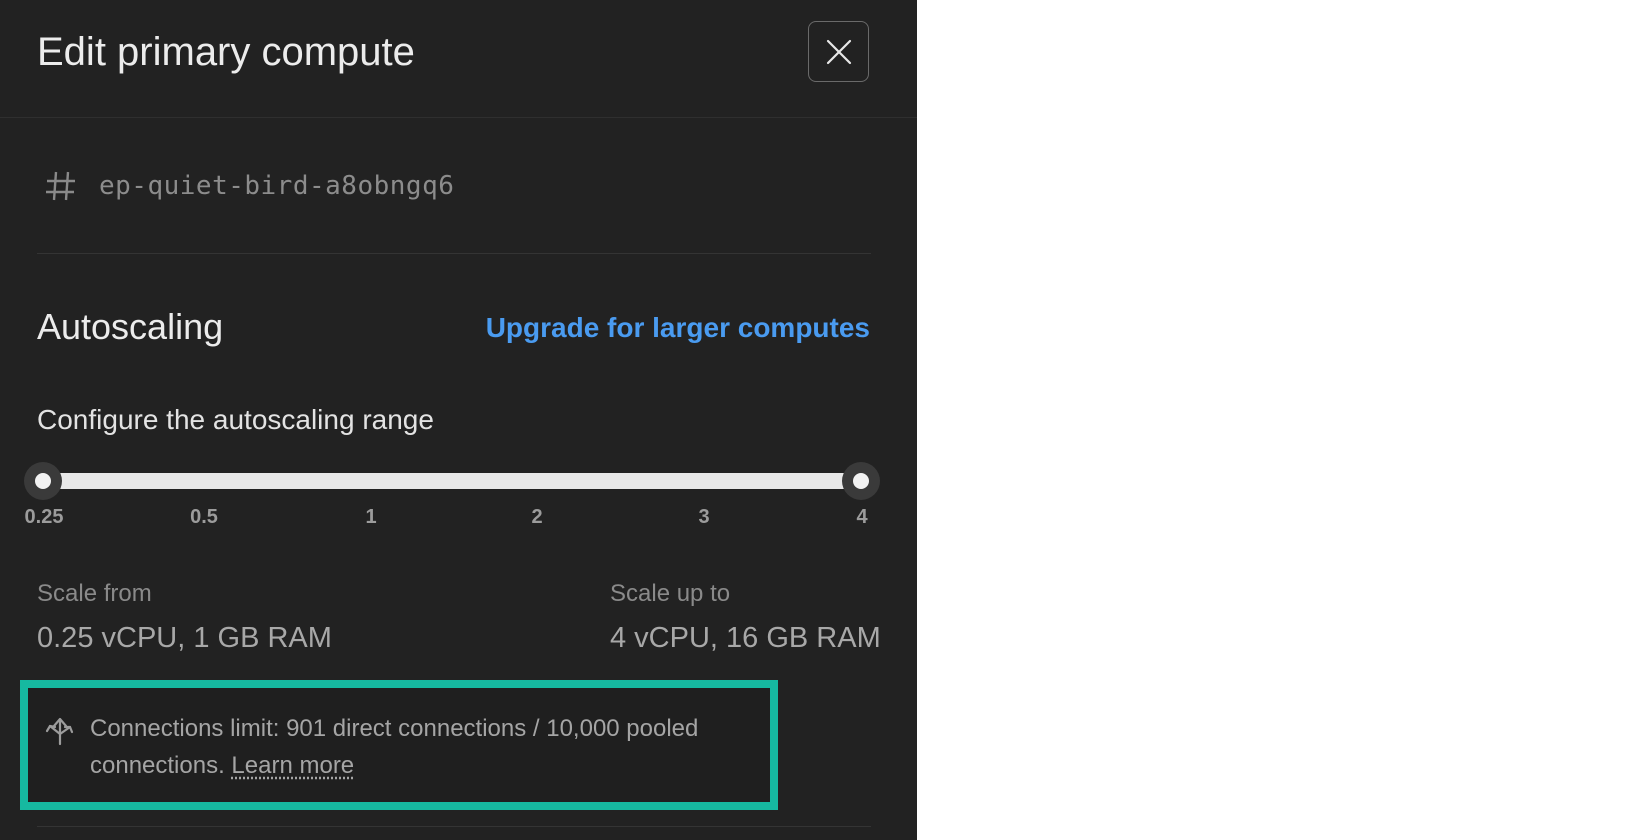 The height and width of the screenshot is (840, 1636). What do you see at coordinates (670, 593) in the screenshot?
I see `scale-up-label: Scale up to` at bounding box center [670, 593].